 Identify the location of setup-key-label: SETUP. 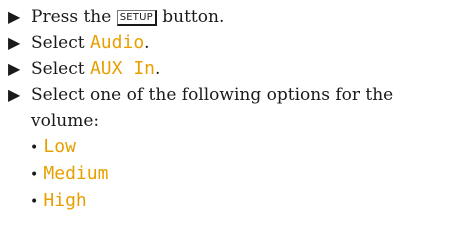
(136, 18).